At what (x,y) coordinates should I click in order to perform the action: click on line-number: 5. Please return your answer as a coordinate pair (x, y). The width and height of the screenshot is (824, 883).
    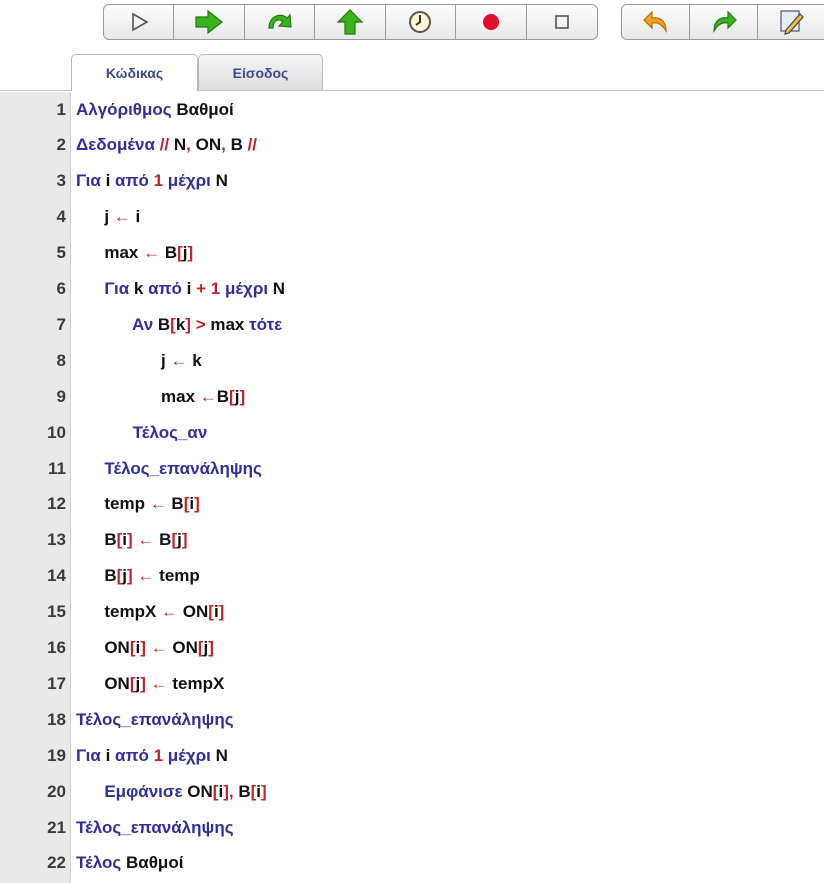
    Looking at the image, I should click on (61, 253).